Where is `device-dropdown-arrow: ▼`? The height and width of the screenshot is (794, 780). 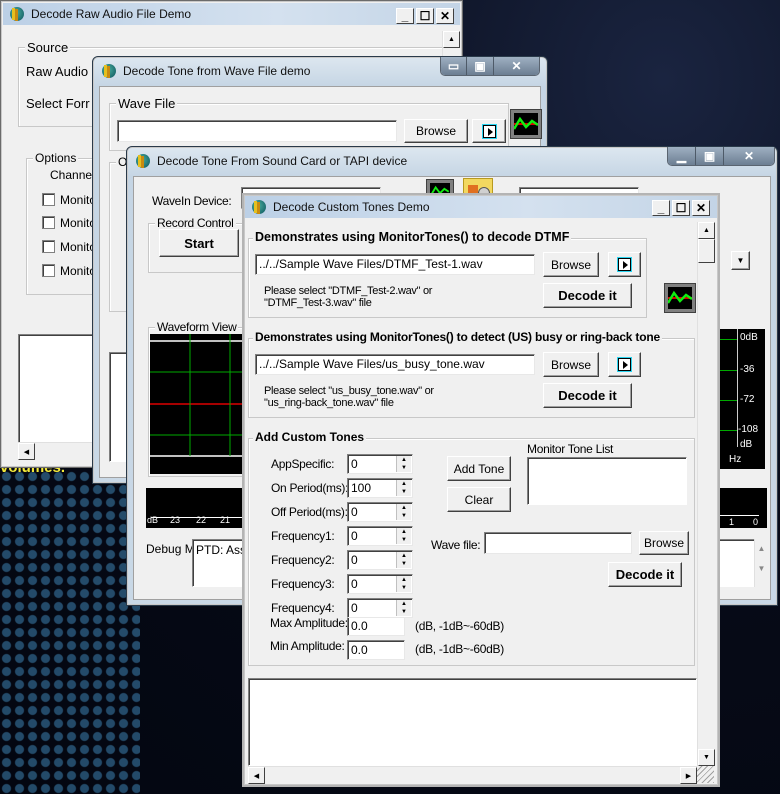
device-dropdown-arrow: ▼ is located at coordinates (740, 260).